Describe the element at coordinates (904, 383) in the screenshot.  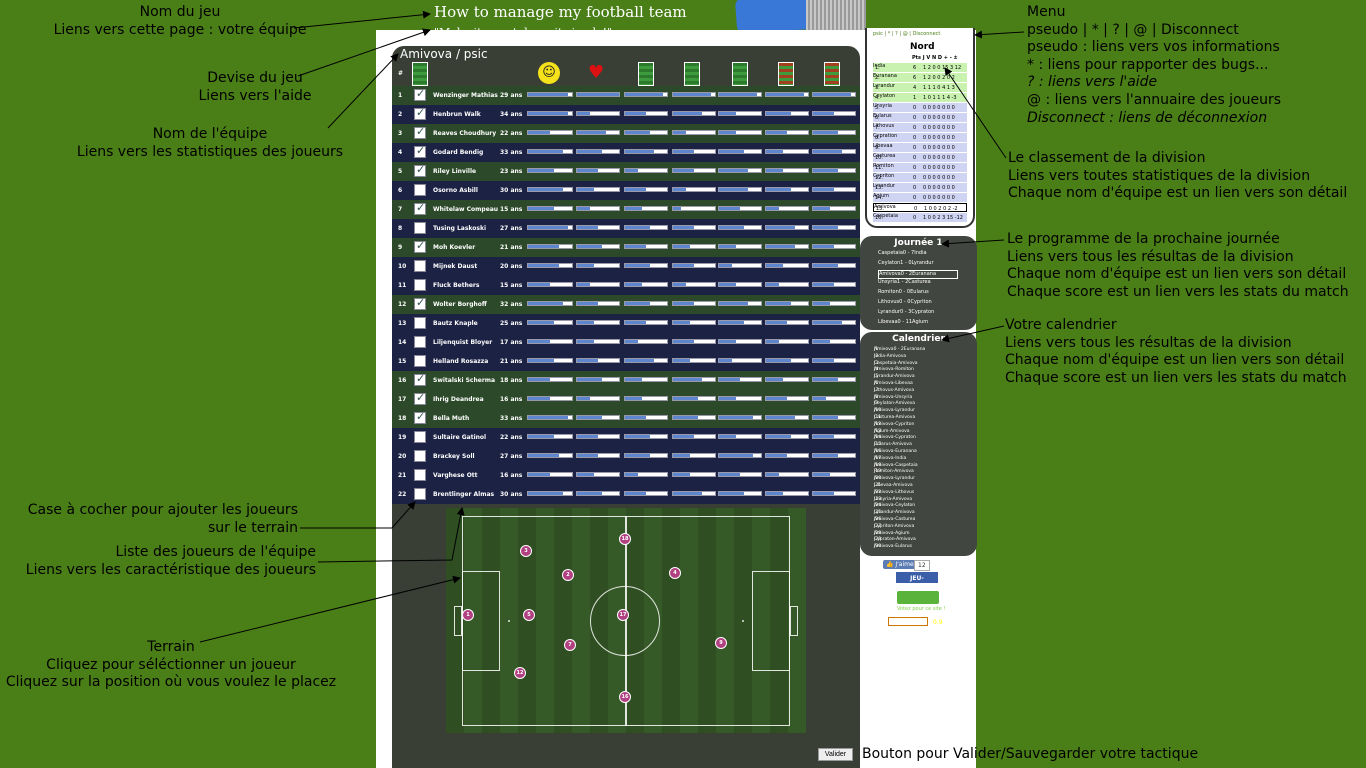
I see `calendar-away-team: Libevaa` at that location.